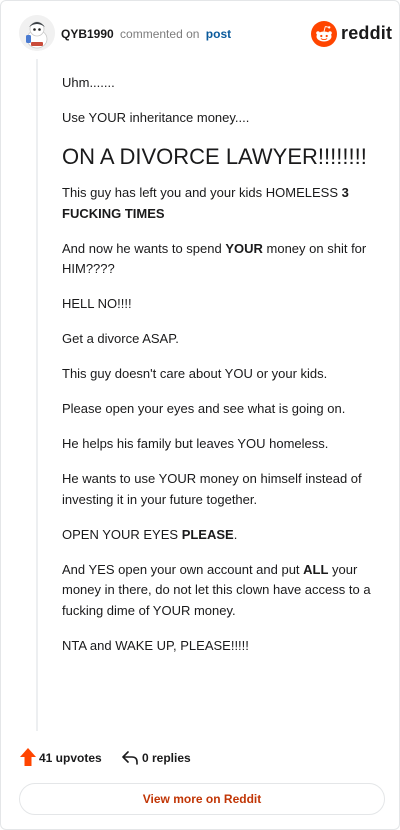 This screenshot has width=400, height=830. I want to click on comment-footer: 41 upvotes 0 replies, so click(202, 758).